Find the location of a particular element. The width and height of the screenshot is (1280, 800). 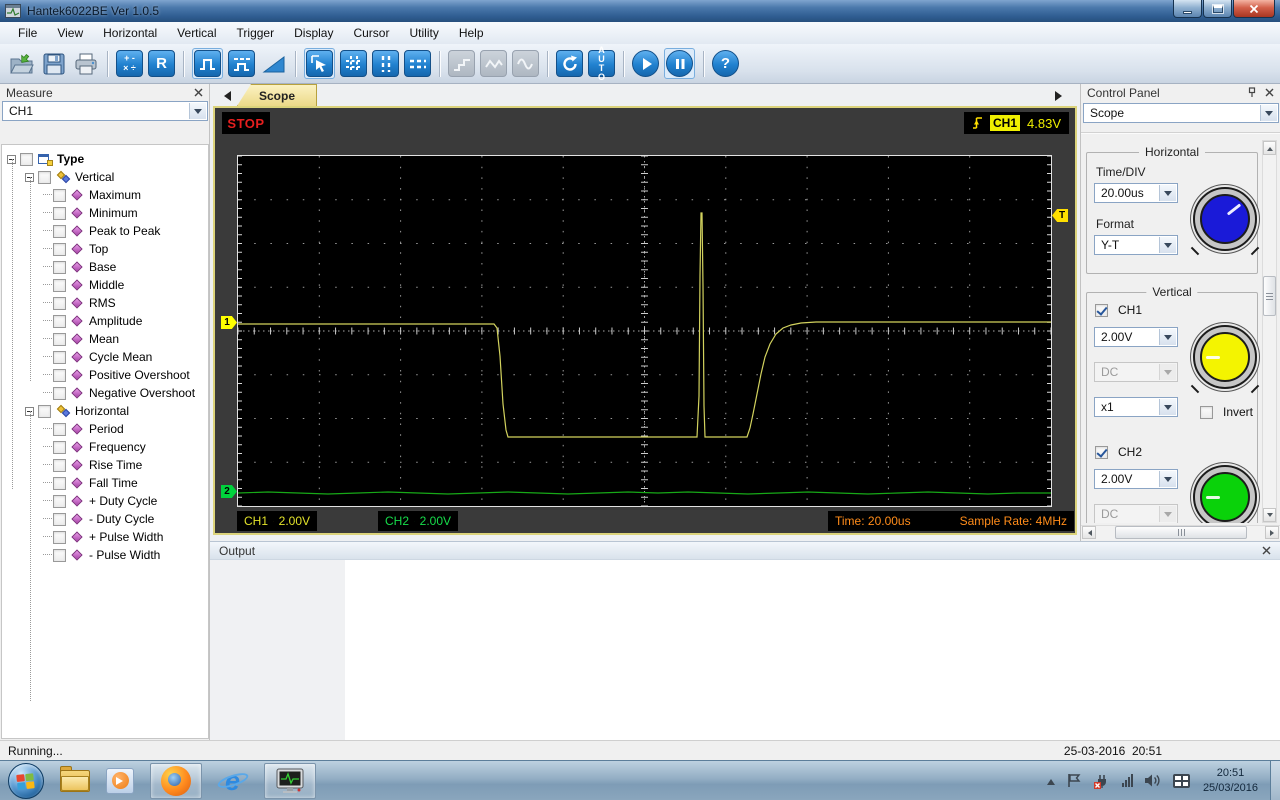

tree-leaf-peak-to-peak: Peak to Peak is located at coordinates (105, 231).